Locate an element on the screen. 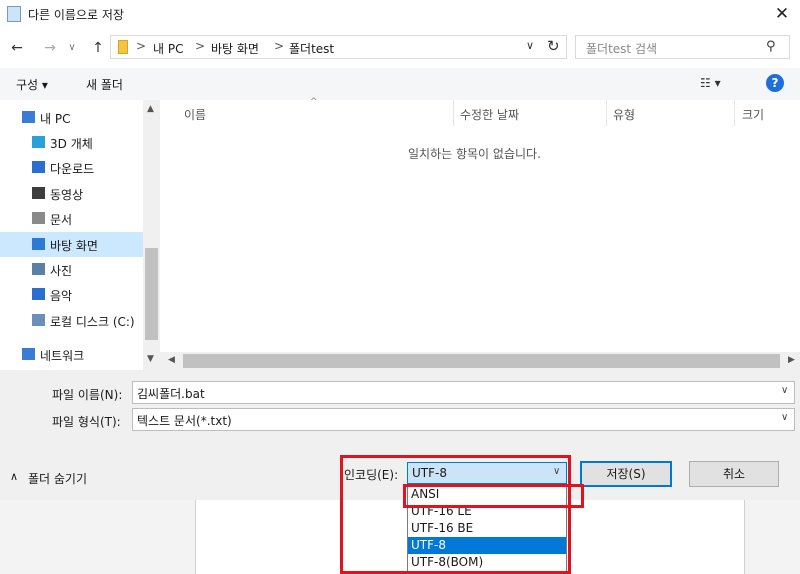 The height and width of the screenshot is (574, 800). sort-indicator-icon: ^ is located at coordinates (314, 102).